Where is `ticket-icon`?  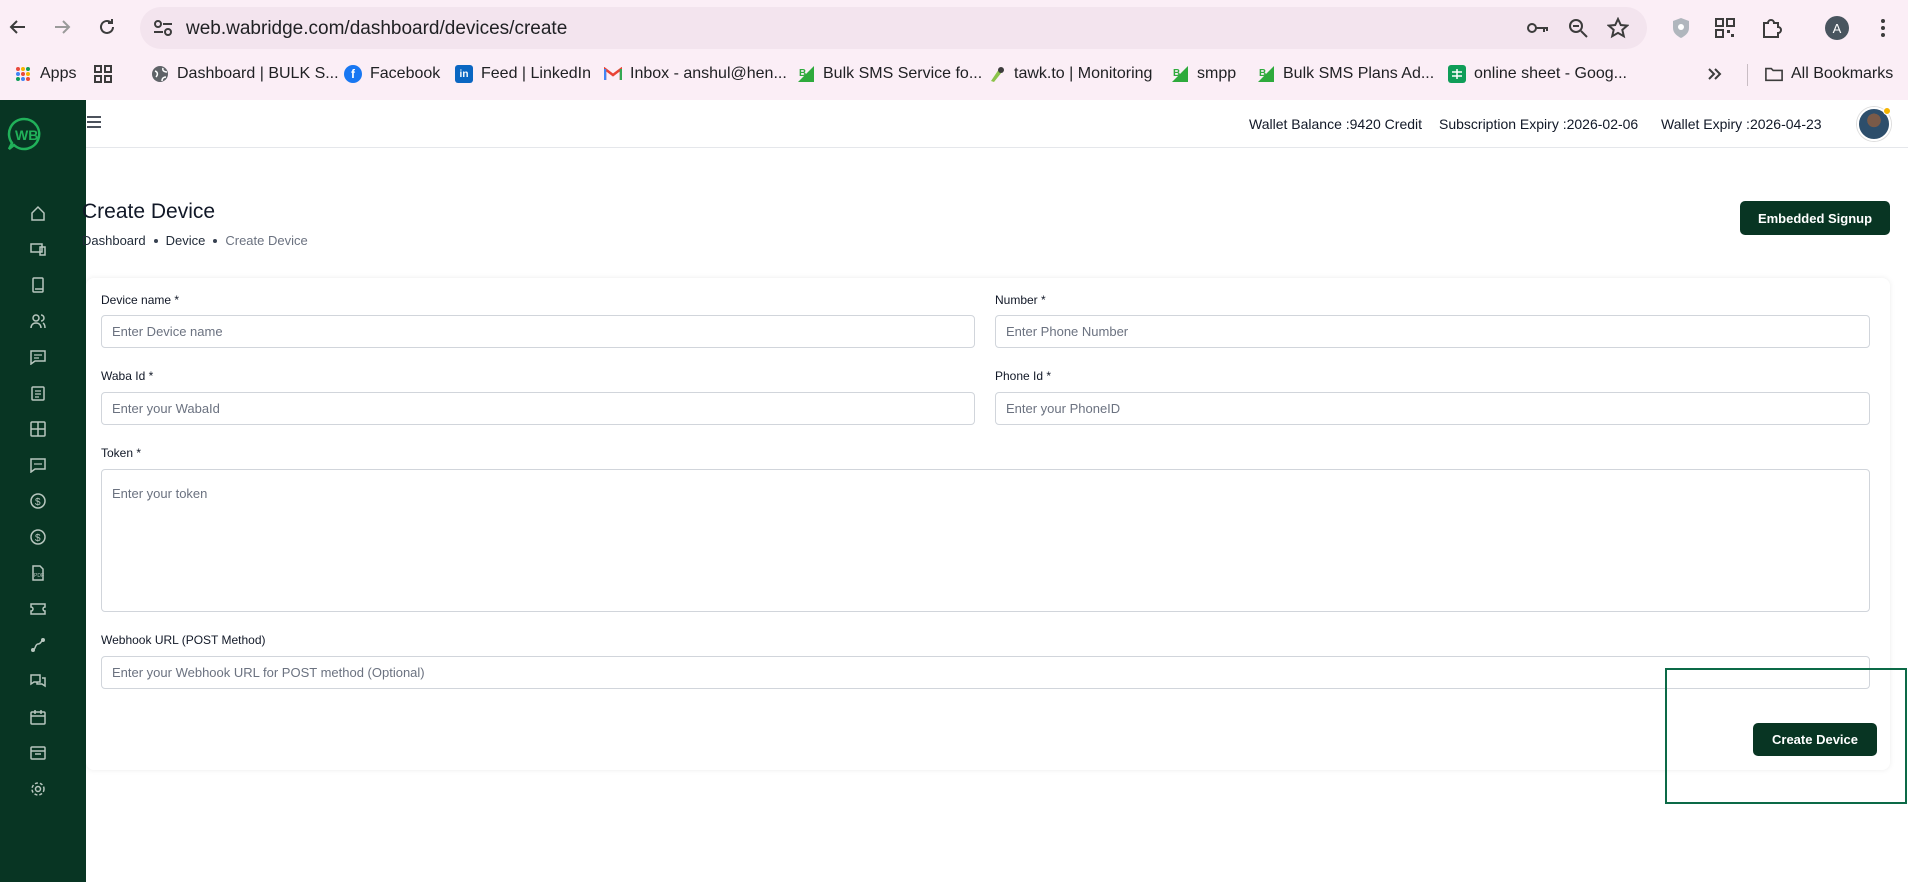
ticket-icon is located at coordinates (38, 609).